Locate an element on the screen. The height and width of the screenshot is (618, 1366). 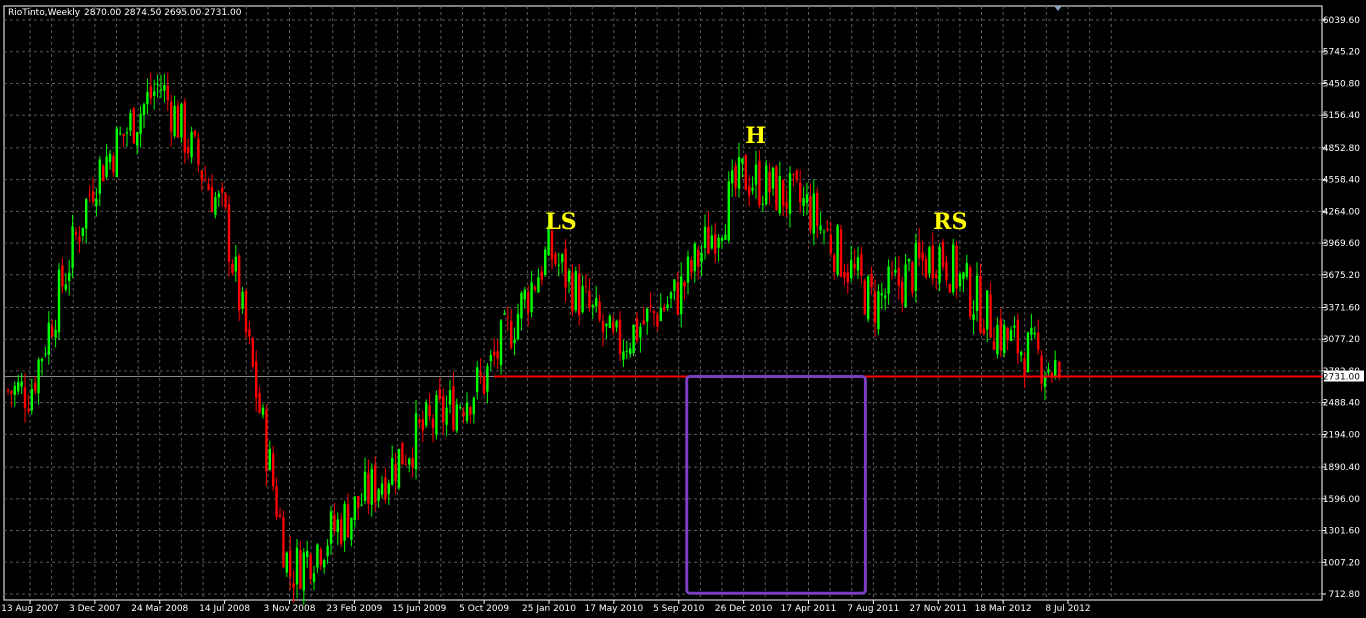
x-tick-label: 7 Aug 2011 is located at coordinates (873, 609).